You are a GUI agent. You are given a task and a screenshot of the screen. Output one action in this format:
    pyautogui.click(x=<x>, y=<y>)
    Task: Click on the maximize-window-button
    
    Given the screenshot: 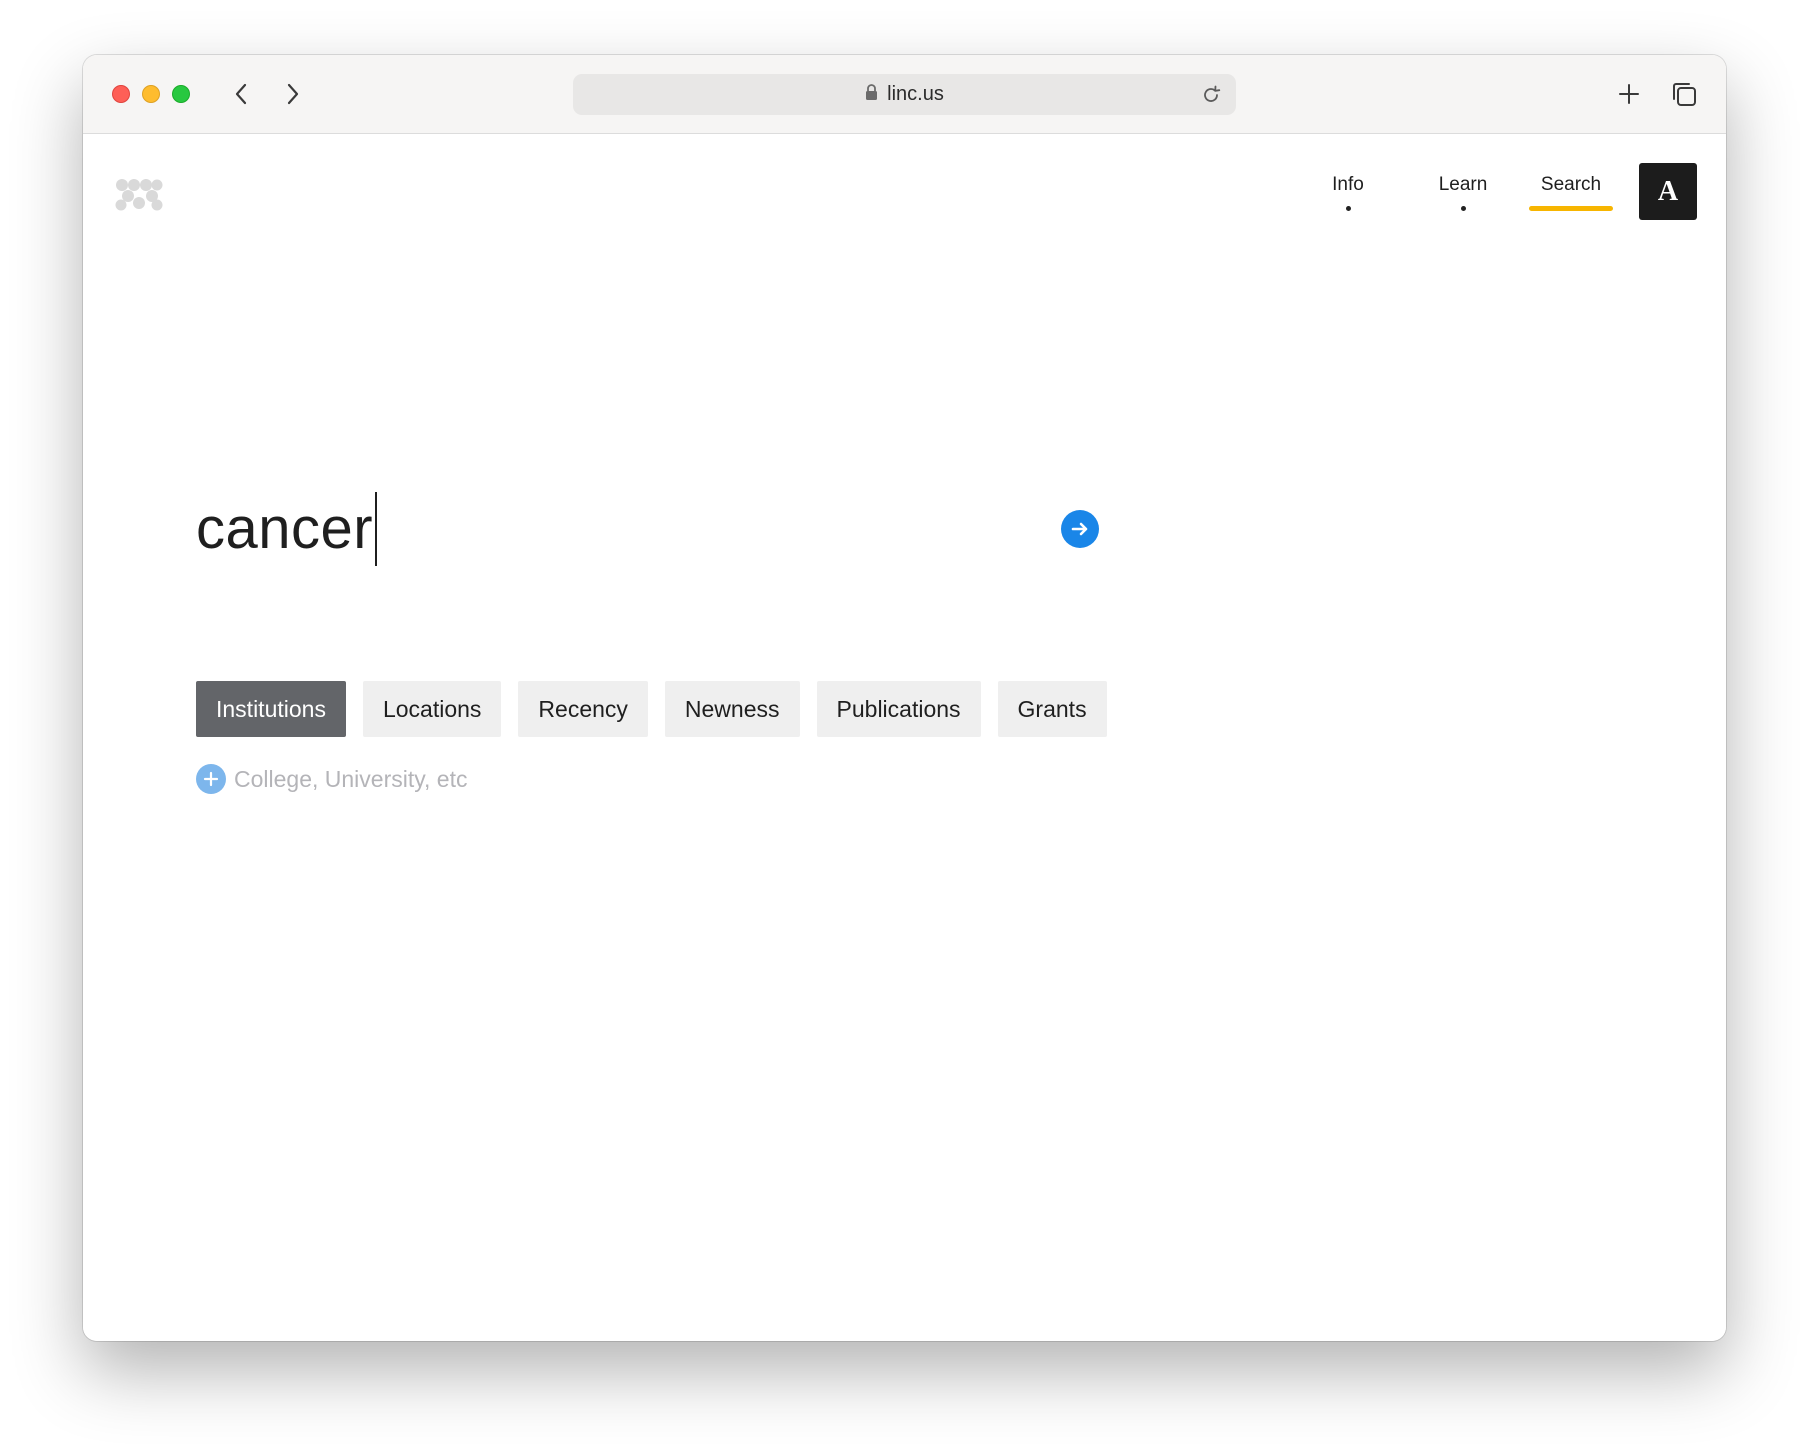 What is the action you would take?
    pyautogui.click(x=181, y=94)
    